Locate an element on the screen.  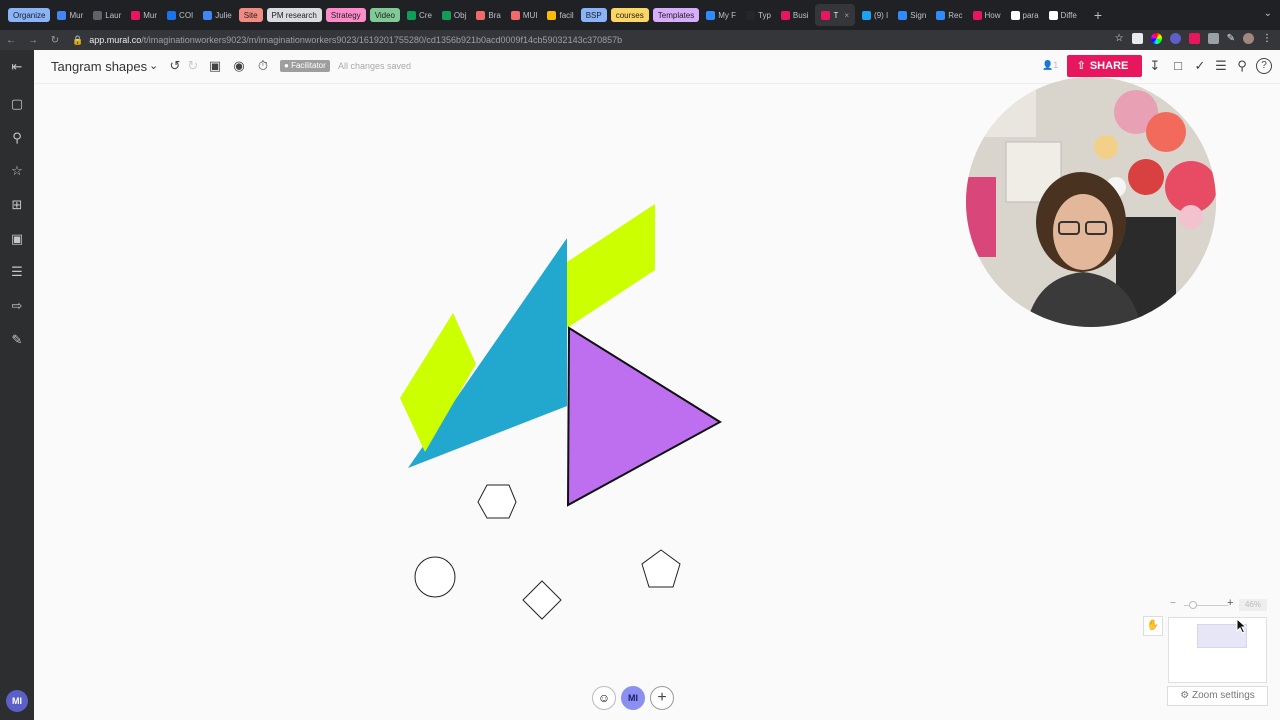
help-icon: ? is located at coordinates (1264, 66).